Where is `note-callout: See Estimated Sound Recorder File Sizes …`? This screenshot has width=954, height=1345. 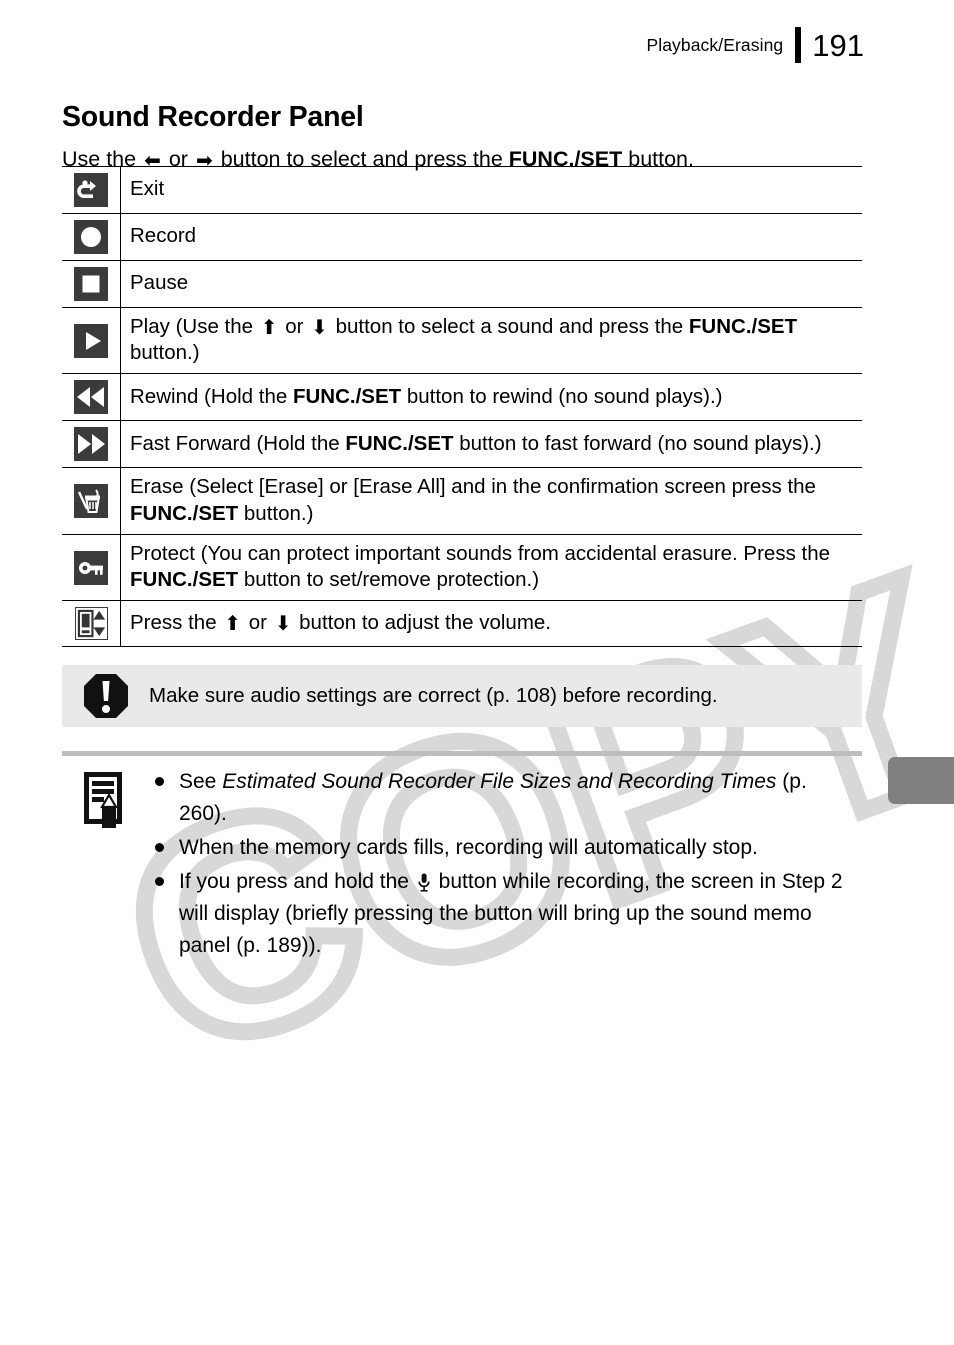 note-callout: See Estimated Sound Recorder File Sizes … is located at coordinates (462, 864).